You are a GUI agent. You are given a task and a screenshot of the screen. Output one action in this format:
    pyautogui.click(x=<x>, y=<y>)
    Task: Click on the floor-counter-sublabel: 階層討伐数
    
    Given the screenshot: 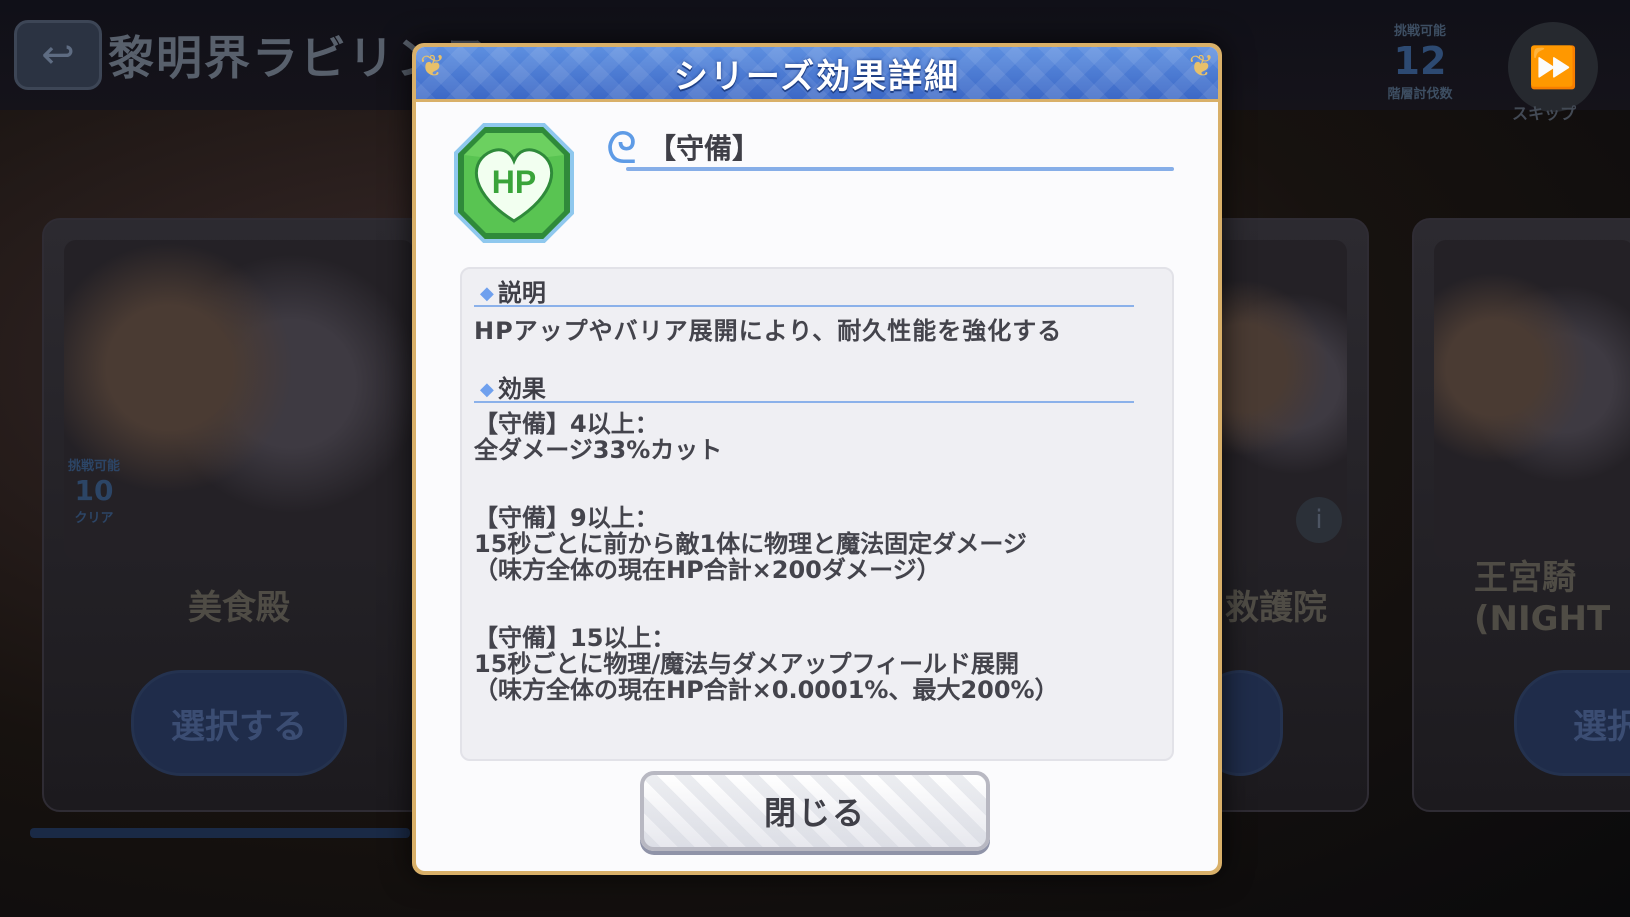 What is the action you would take?
    pyautogui.click(x=1420, y=94)
    